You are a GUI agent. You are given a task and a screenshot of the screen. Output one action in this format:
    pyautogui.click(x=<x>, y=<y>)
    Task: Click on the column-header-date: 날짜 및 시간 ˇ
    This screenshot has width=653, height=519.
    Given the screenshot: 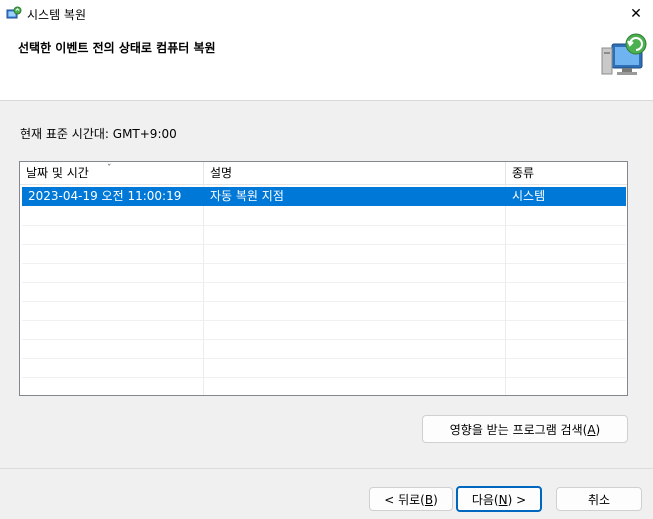 What is the action you would take?
    pyautogui.click(x=112, y=173)
    